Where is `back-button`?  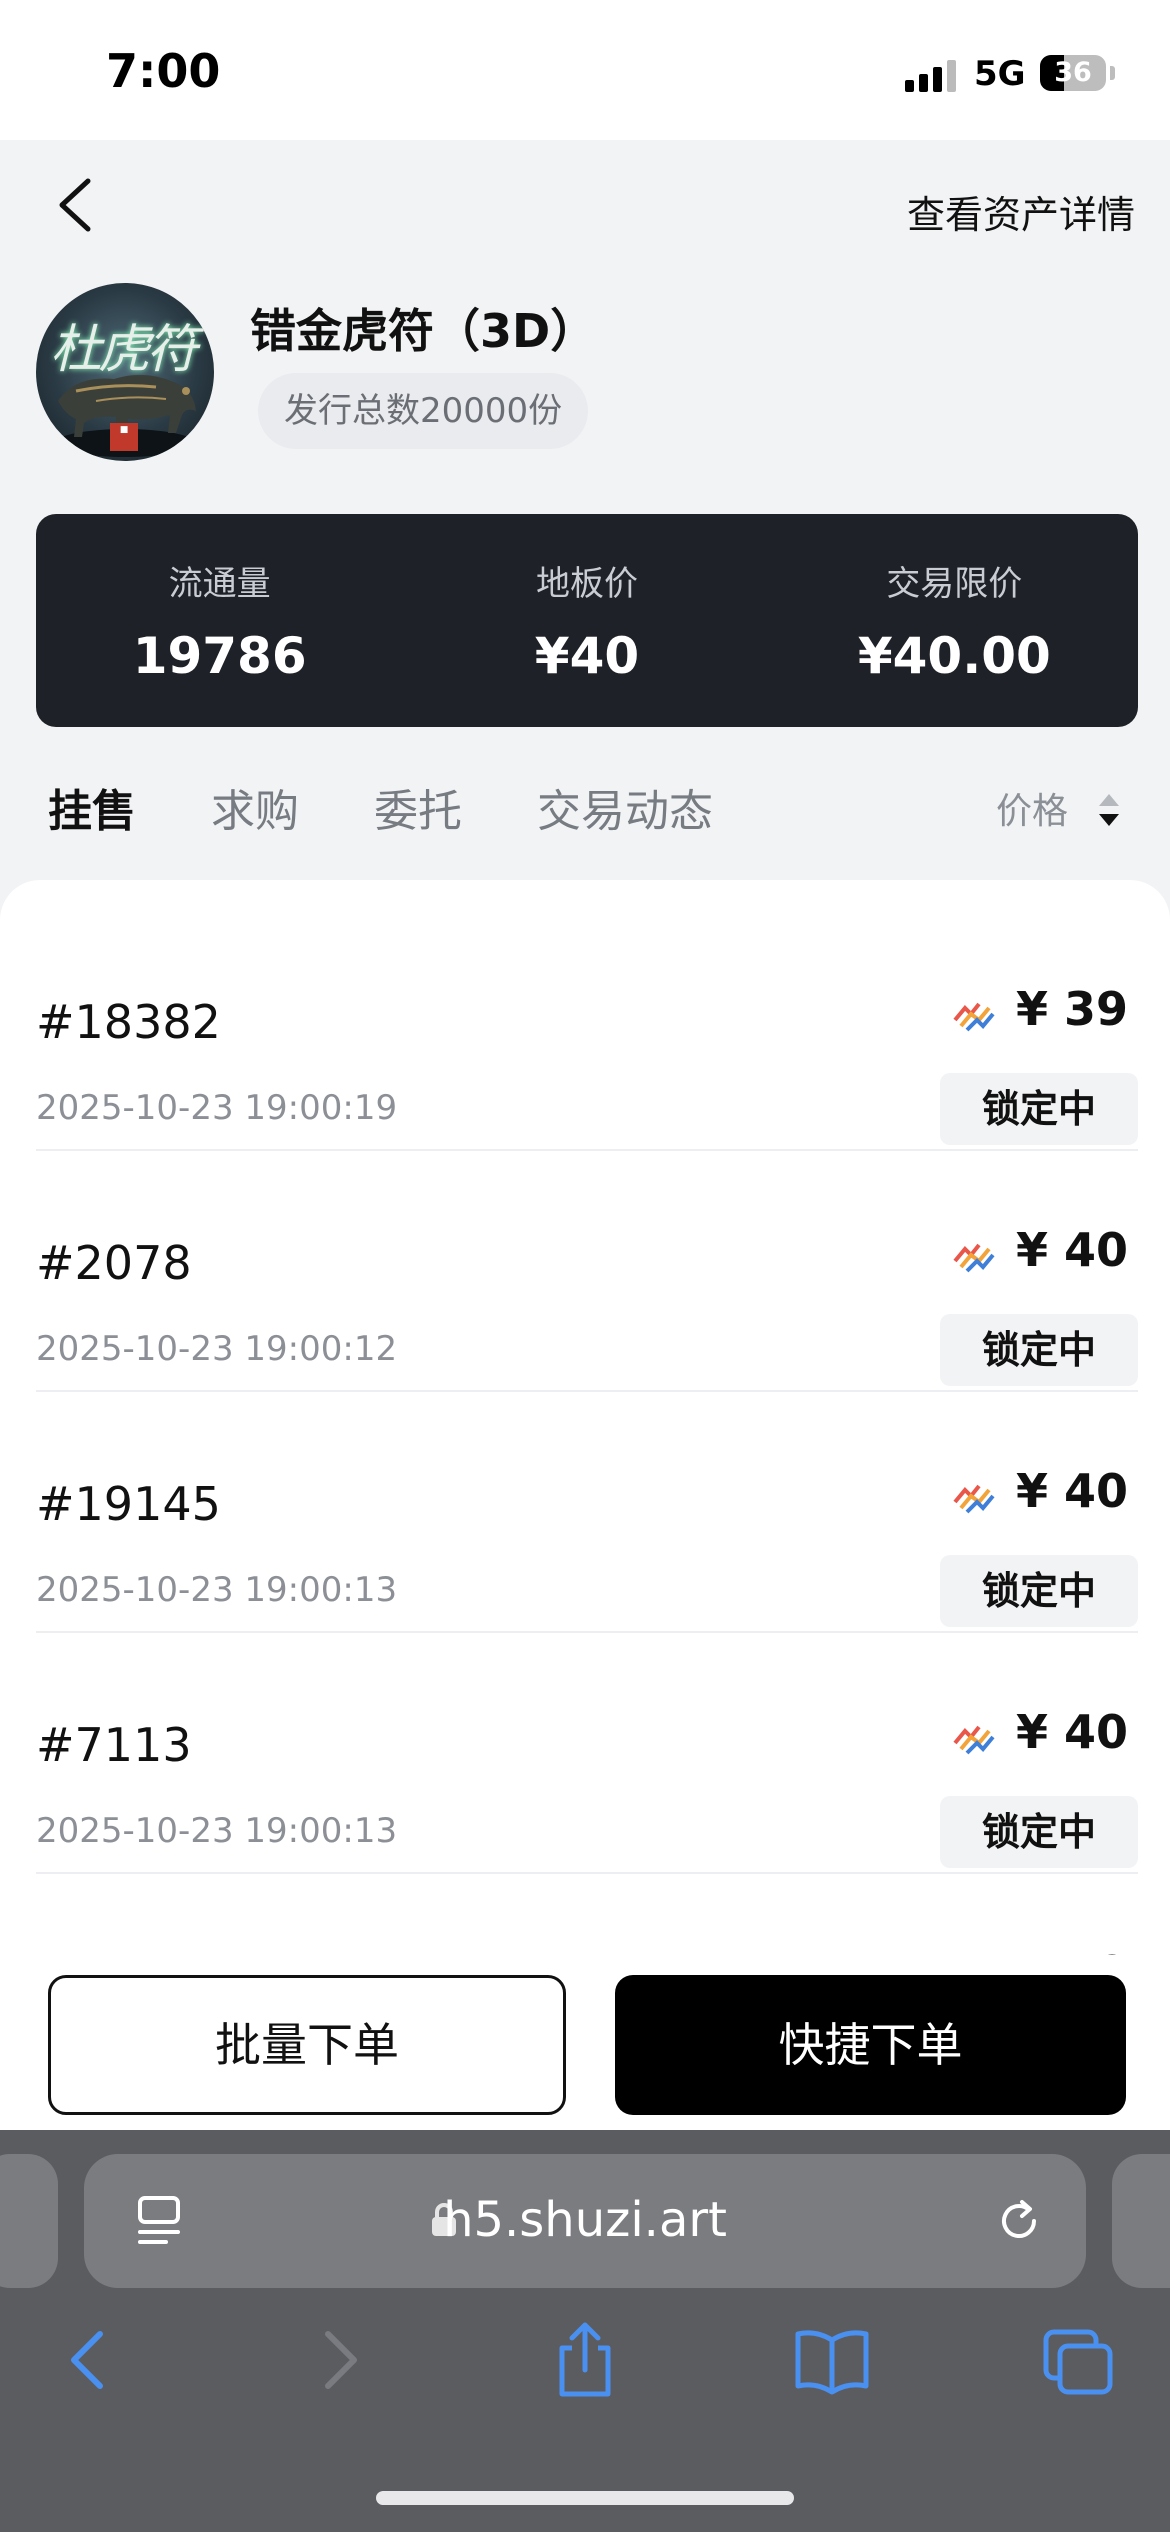
back-button is located at coordinates (75, 205).